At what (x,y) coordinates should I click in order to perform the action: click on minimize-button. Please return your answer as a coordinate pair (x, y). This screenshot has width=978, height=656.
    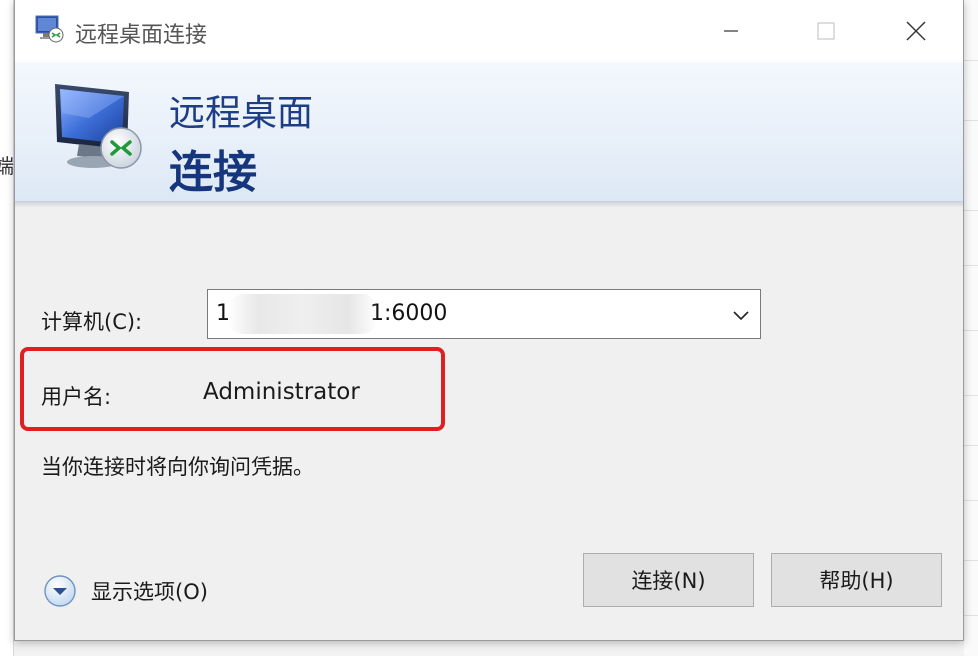
    Looking at the image, I should click on (730, 31).